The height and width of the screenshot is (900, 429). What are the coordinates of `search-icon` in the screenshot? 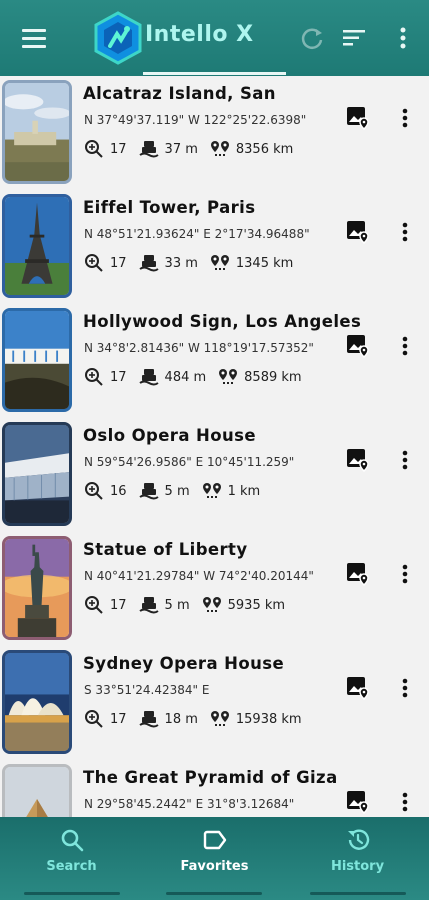 It's located at (72, 840).